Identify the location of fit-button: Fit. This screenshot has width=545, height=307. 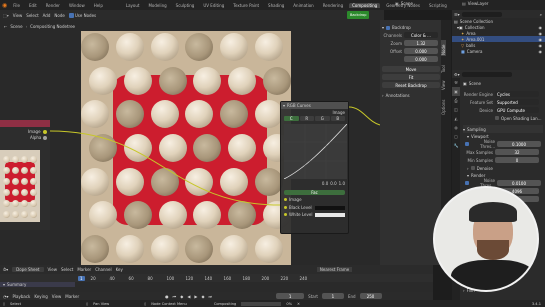
(411, 77).